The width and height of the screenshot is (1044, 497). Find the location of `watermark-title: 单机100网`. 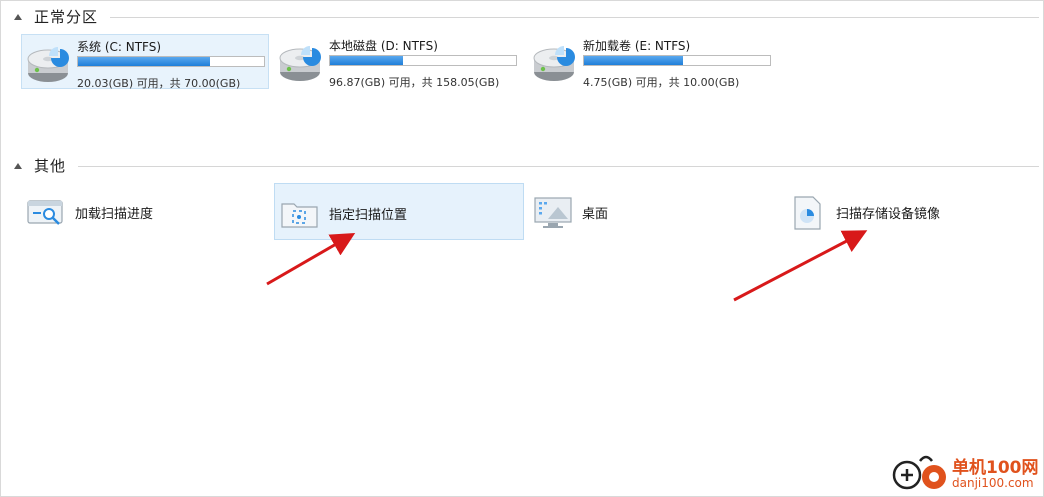

watermark-title: 单机100网 is located at coordinates (995, 468).